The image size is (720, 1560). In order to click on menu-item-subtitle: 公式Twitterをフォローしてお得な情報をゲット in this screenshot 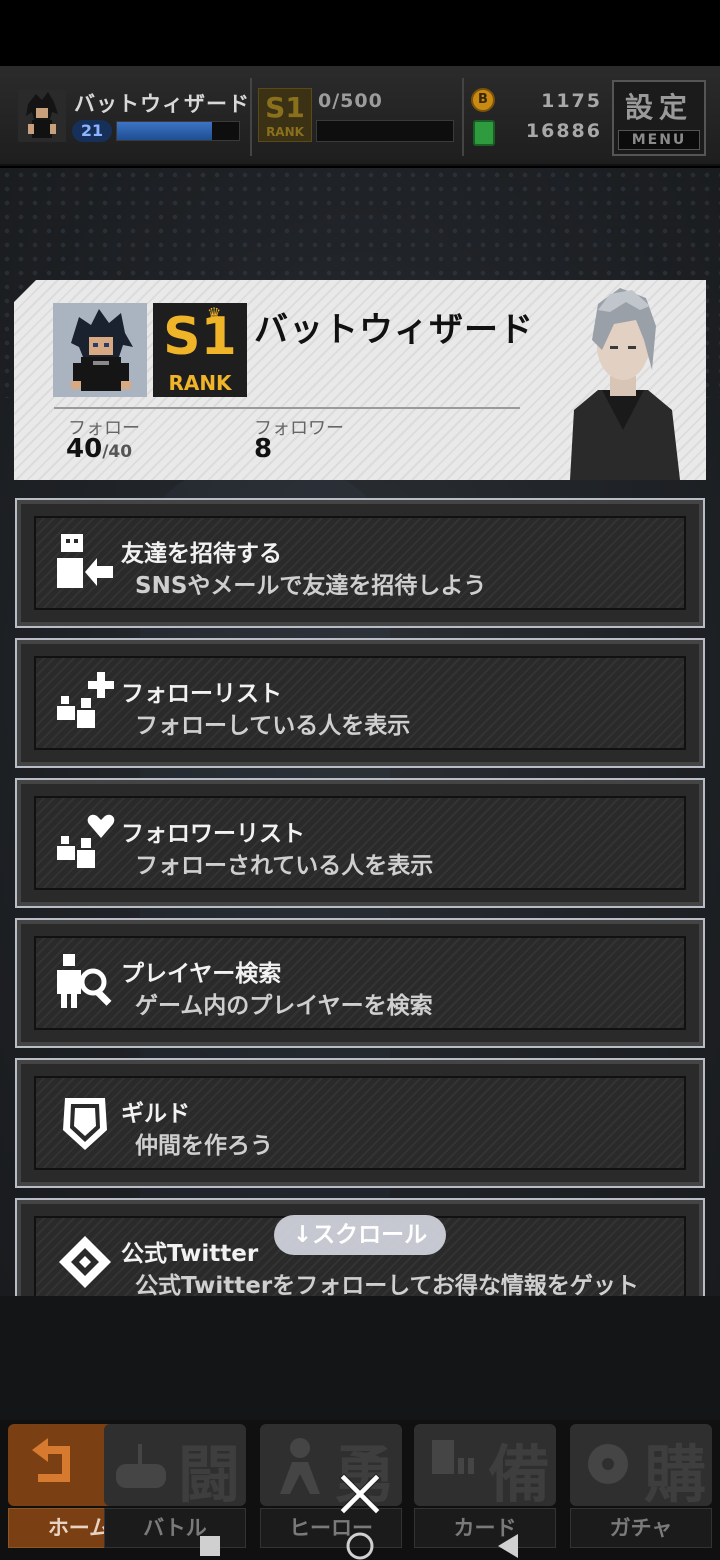, I will do `click(387, 1284)`.